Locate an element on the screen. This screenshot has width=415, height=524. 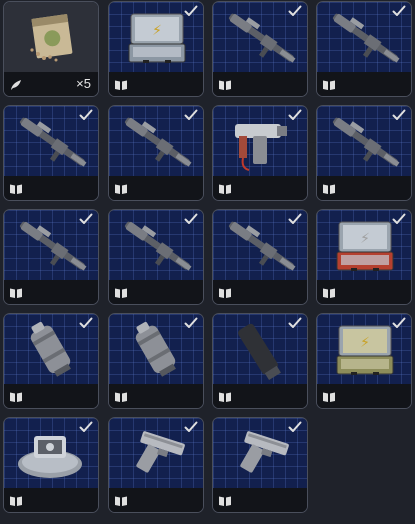
item-count: ×5 is located at coordinates (83, 83).